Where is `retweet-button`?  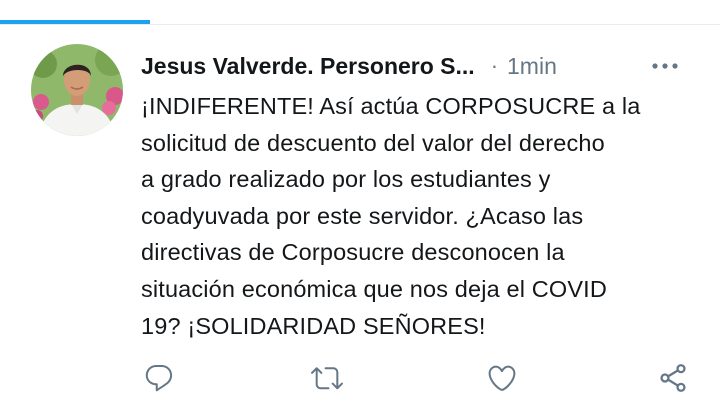 retweet-button is located at coordinates (327, 378).